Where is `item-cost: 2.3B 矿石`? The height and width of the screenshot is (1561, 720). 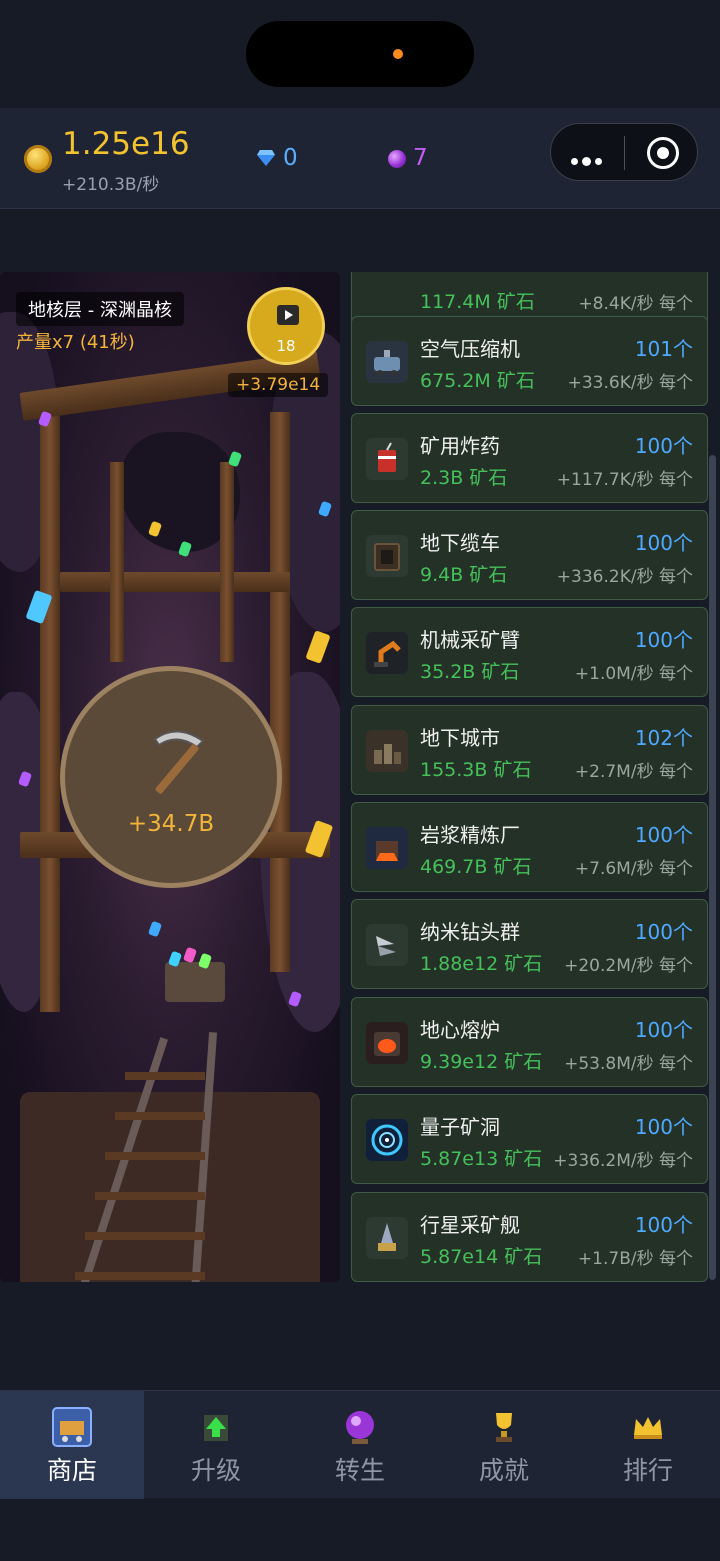
item-cost: 2.3B 矿石 is located at coordinates (464, 478).